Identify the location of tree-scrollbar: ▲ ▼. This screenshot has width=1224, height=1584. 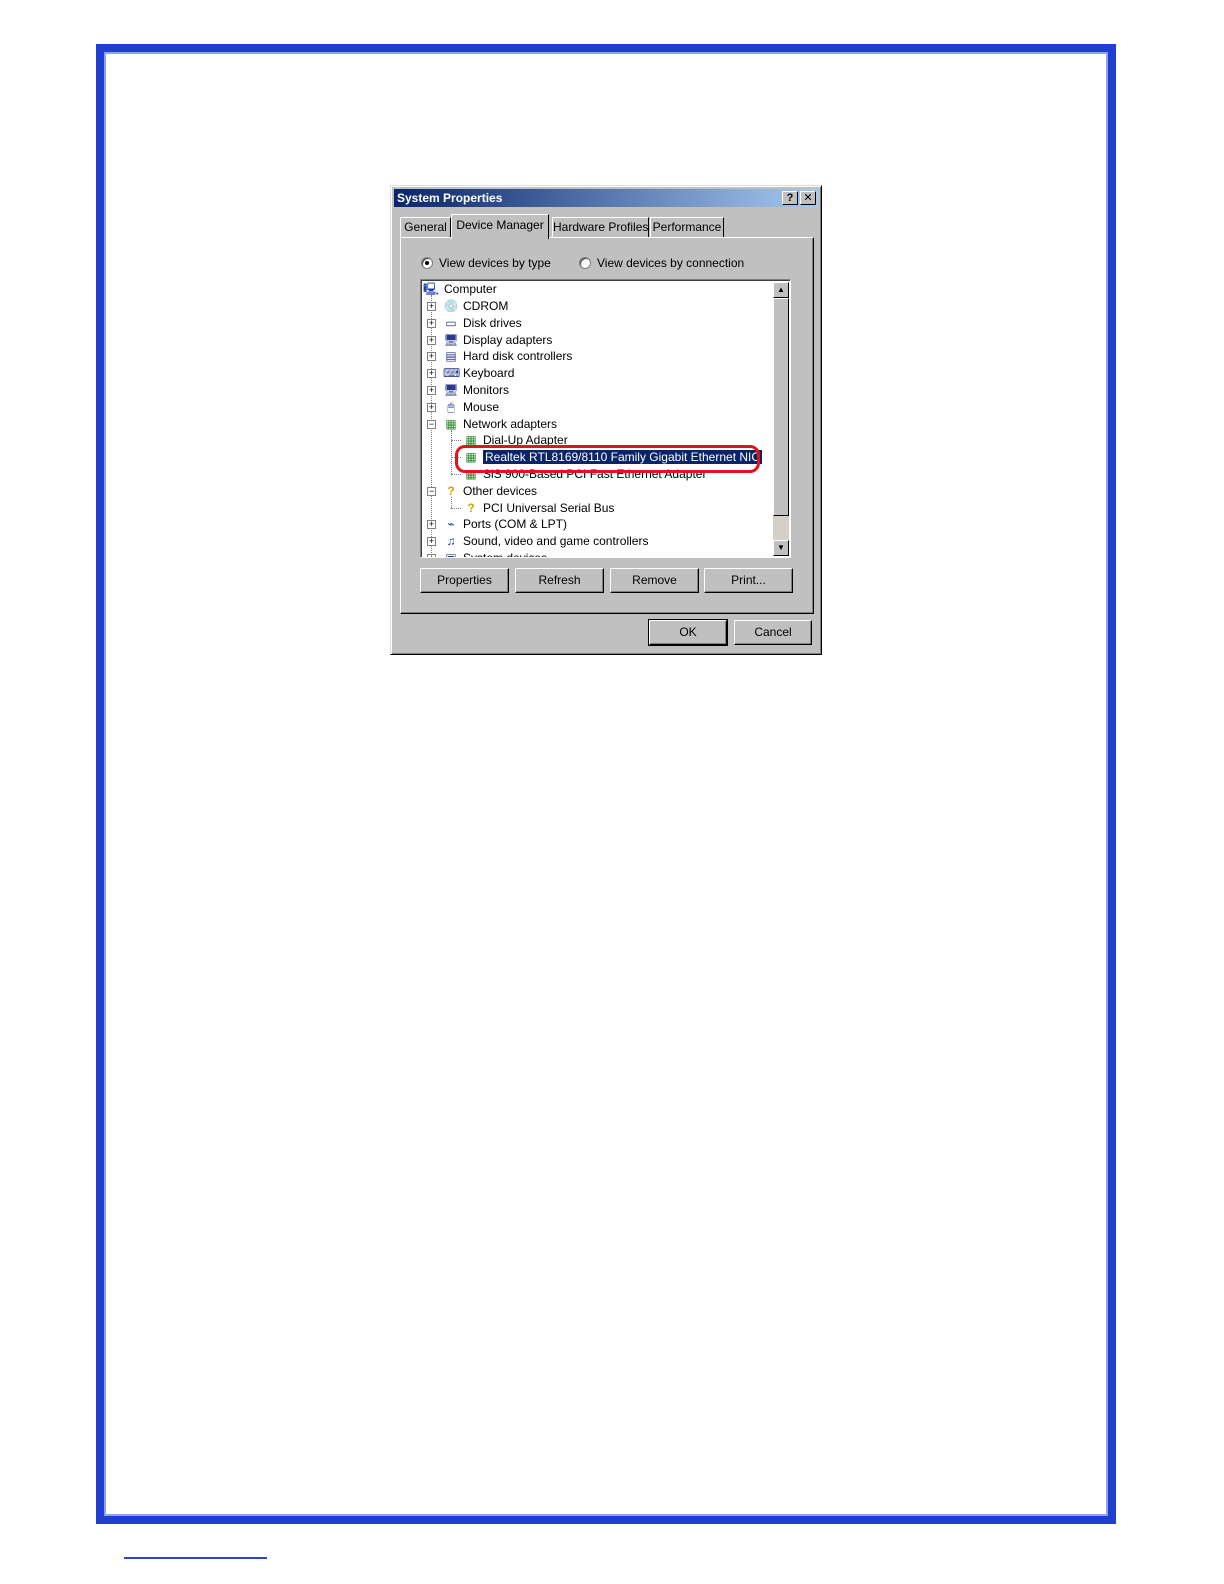
(781, 419).